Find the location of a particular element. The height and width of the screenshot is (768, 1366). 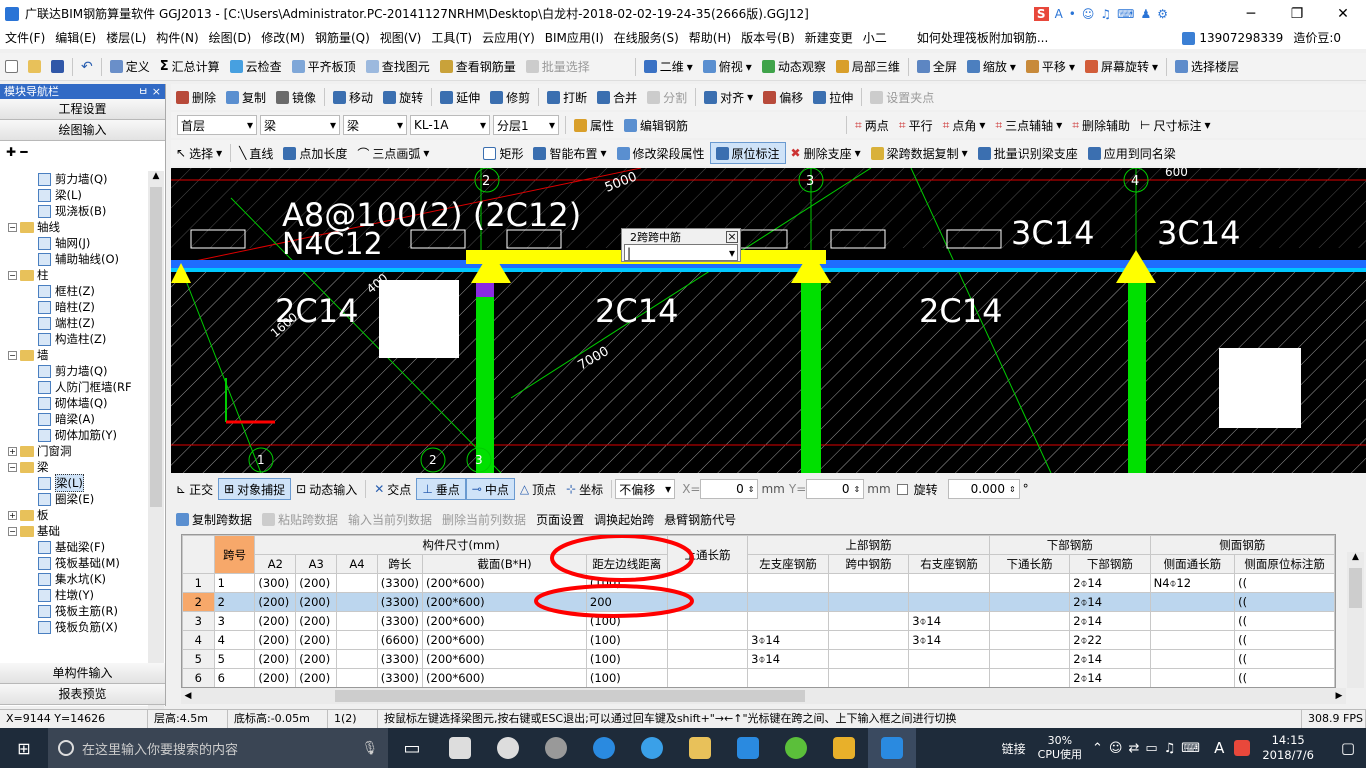

properties-button: 属性 is located at coordinates (594, 125).